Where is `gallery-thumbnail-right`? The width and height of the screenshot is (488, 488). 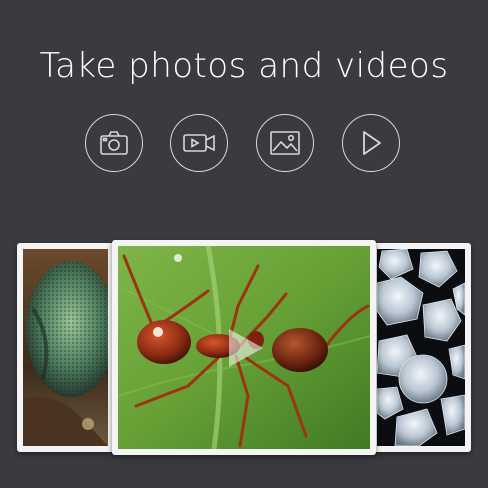 gallery-thumbnail-right is located at coordinates (421, 347).